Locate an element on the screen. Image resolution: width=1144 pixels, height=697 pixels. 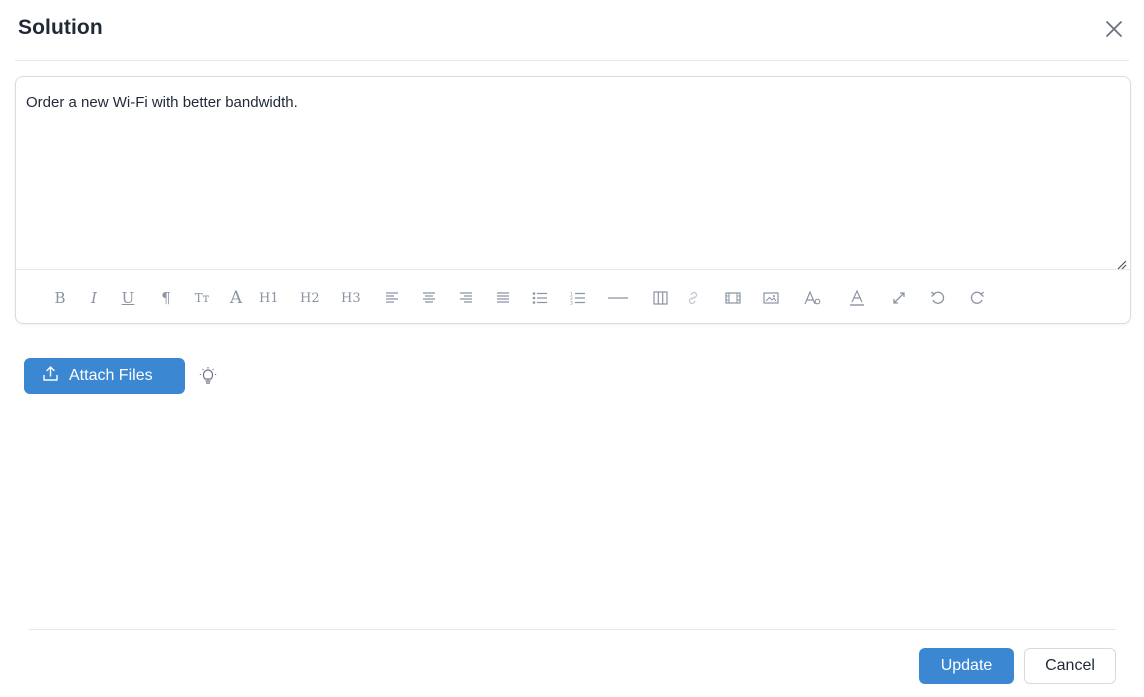
align-center-icon is located at coordinates (429, 298).